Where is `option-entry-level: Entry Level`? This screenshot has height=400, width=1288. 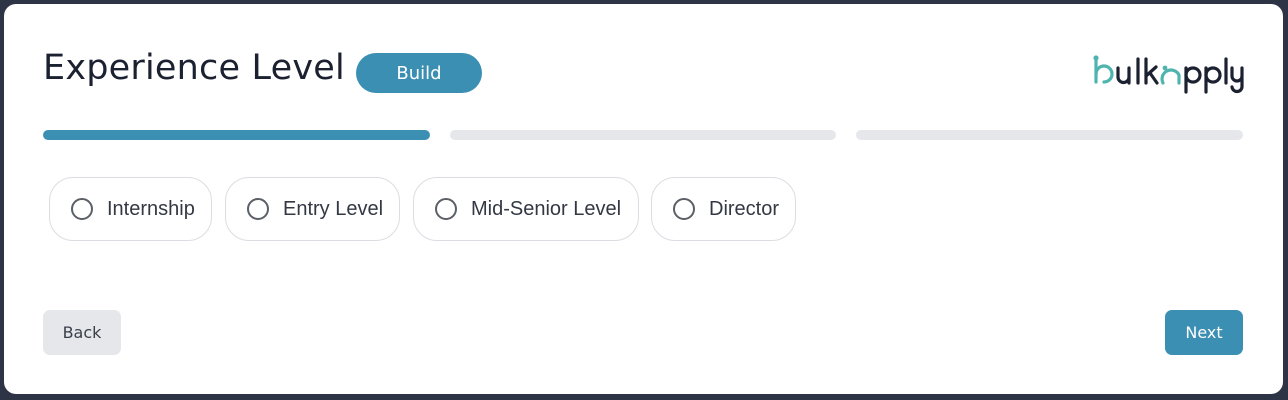 option-entry-level: Entry Level is located at coordinates (312, 209).